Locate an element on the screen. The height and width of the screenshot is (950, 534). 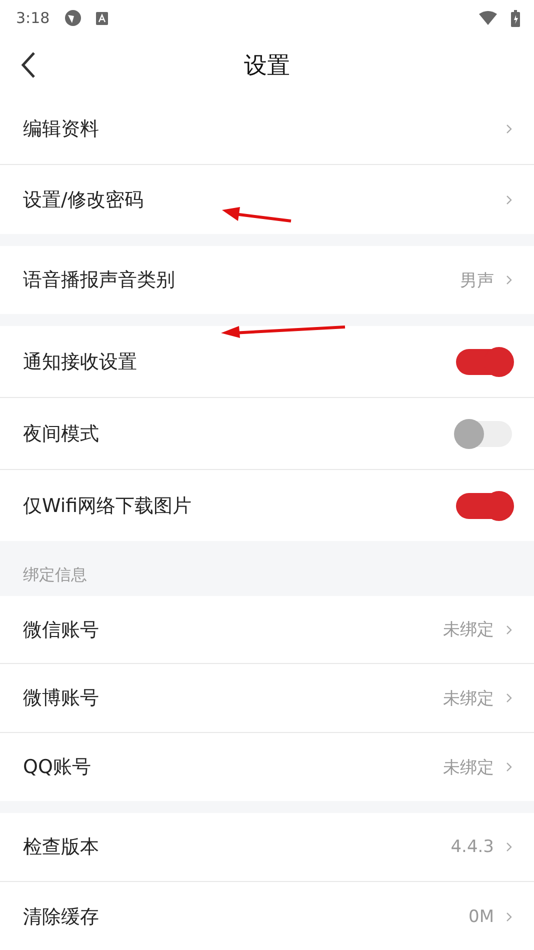
page-title: 设置 is located at coordinates (267, 66).